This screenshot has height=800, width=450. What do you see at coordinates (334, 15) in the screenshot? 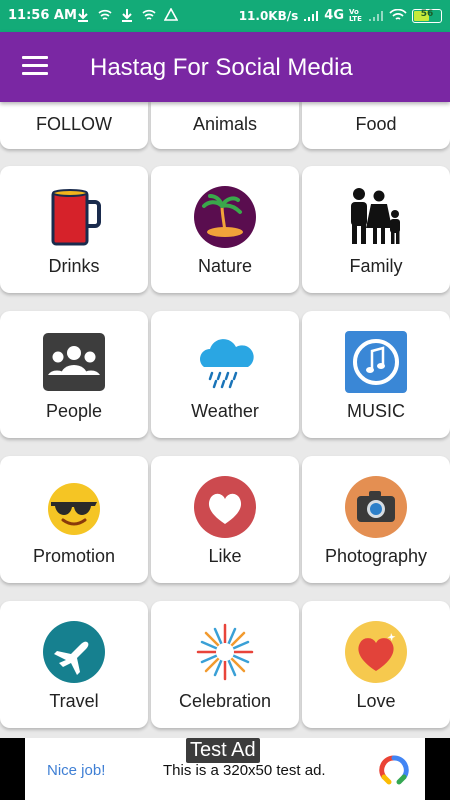
I see `network-type: 4G` at bounding box center [334, 15].